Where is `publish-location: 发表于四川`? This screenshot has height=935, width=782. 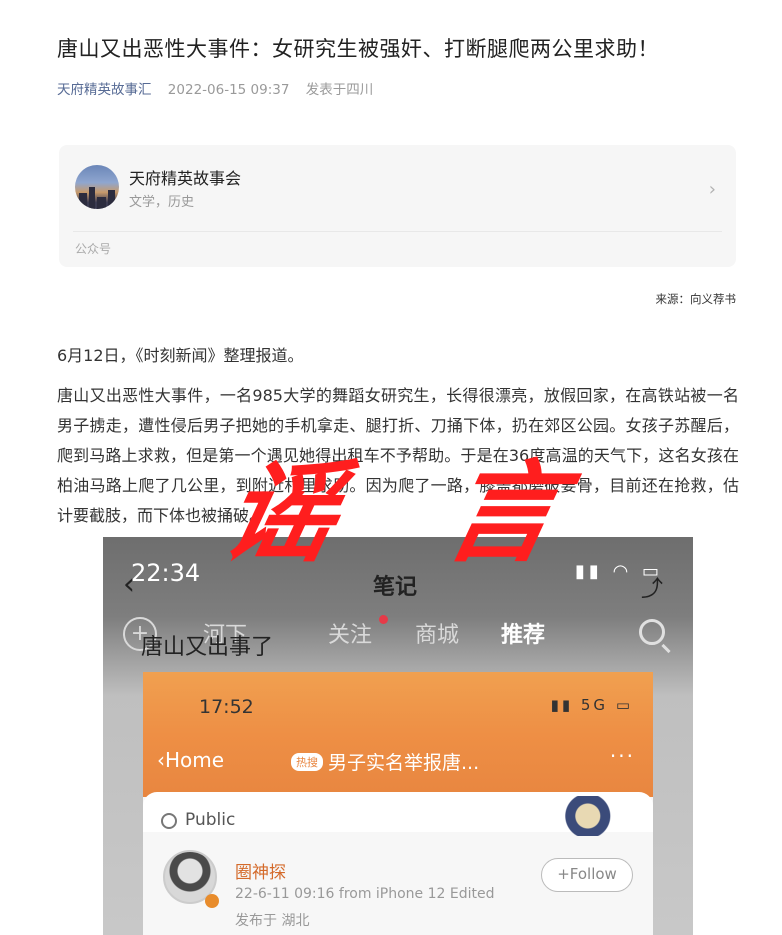 publish-location: 发表于四川 is located at coordinates (339, 90).